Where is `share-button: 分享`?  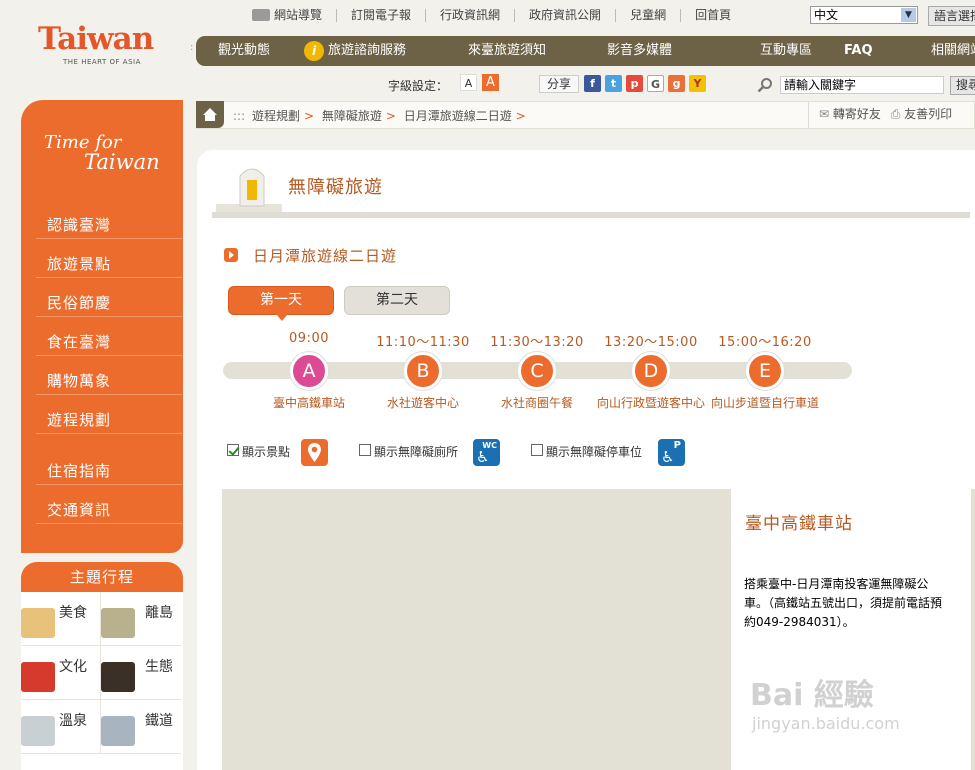 share-button: 分享 is located at coordinates (559, 84).